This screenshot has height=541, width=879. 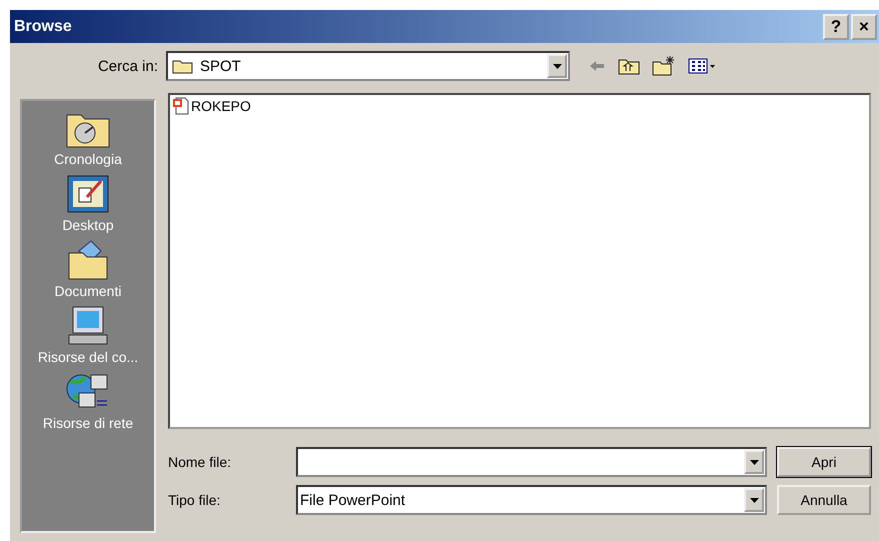 What do you see at coordinates (183, 66) in the screenshot?
I see `folder-icon` at bounding box center [183, 66].